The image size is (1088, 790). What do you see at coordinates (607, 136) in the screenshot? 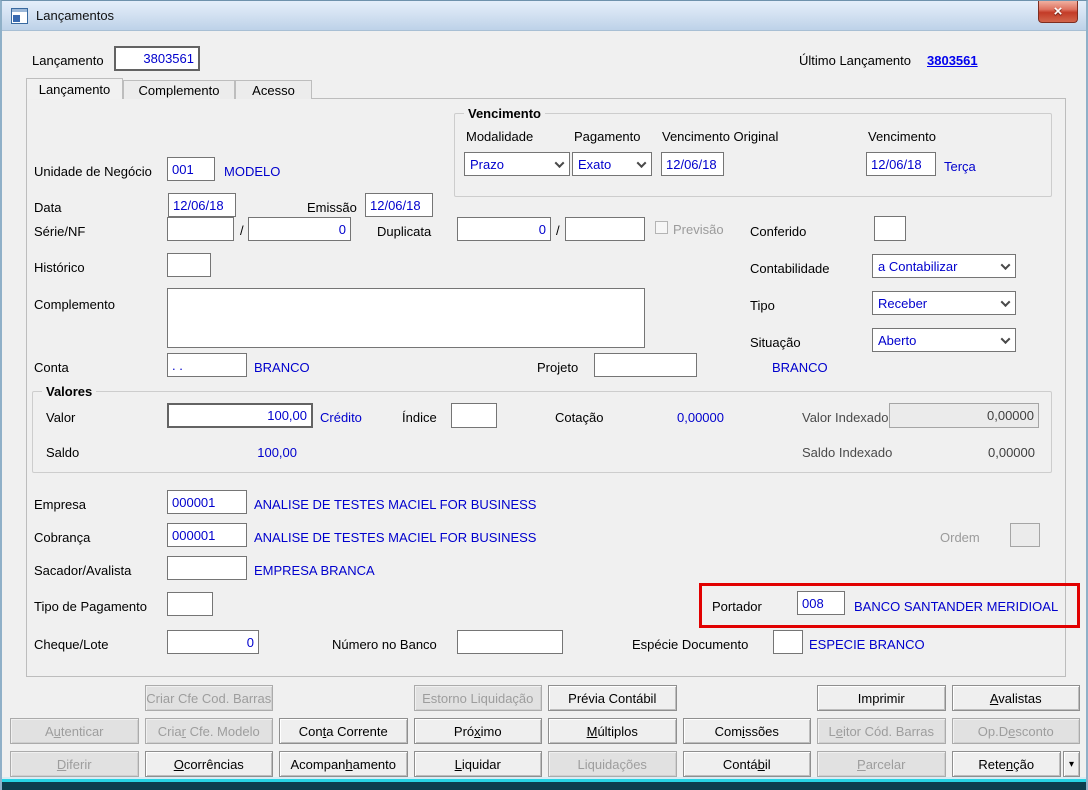
I see `pagamento-label: Pagamento` at bounding box center [607, 136].